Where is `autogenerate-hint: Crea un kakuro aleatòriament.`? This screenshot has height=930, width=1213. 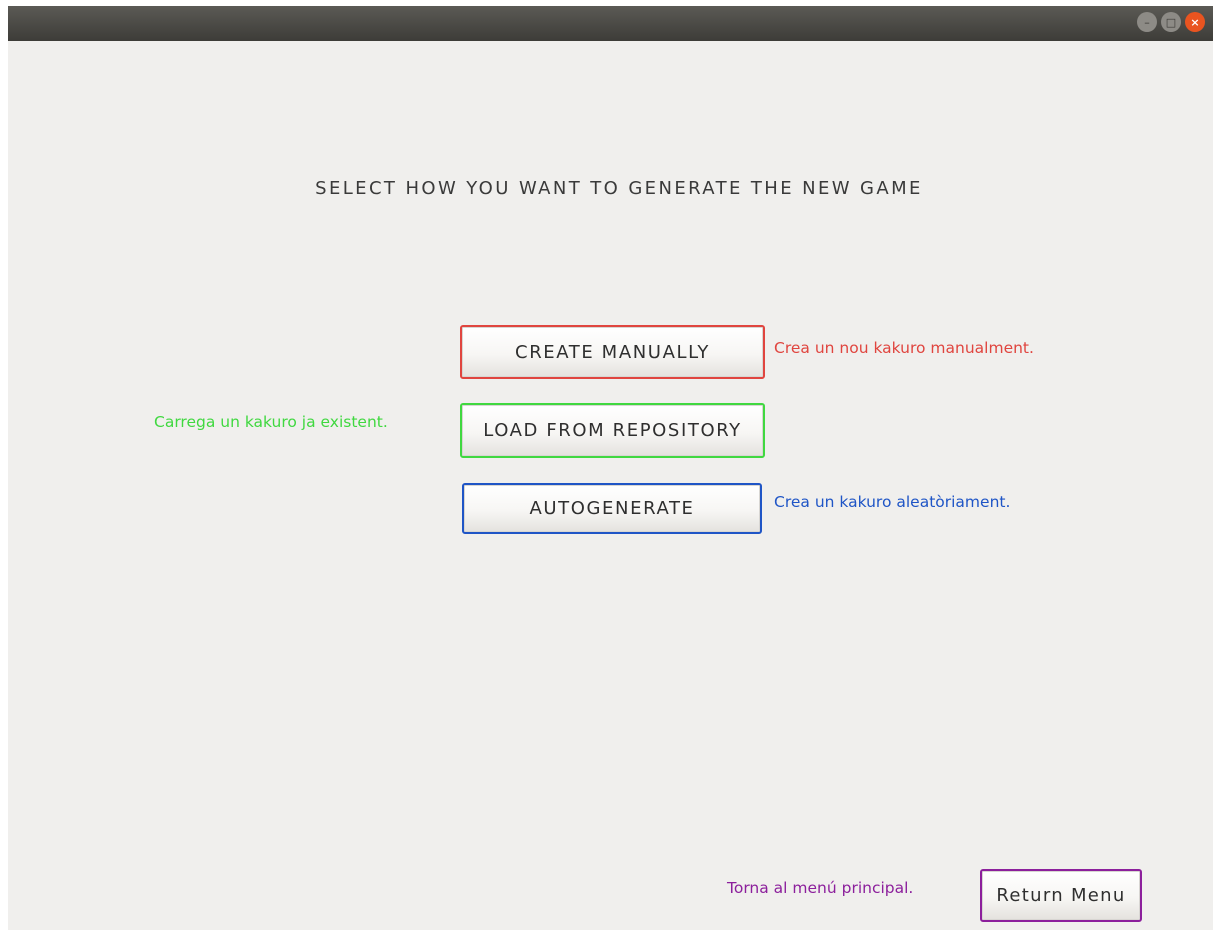 autogenerate-hint: Crea un kakuro aleatòriament. is located at coordinates (892, 502).